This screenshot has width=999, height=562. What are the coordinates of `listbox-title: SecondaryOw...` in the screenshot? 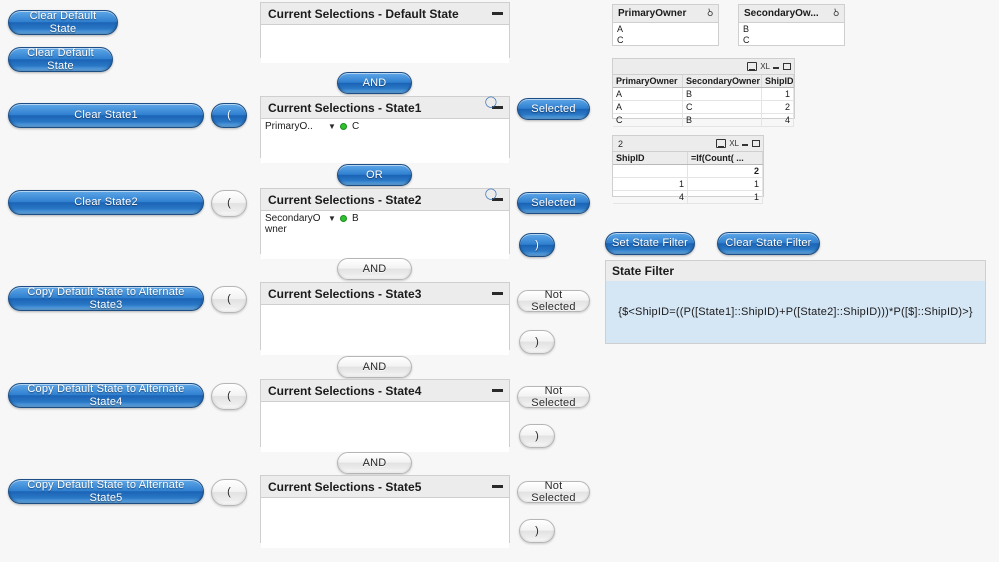 It's located at (781, 13).